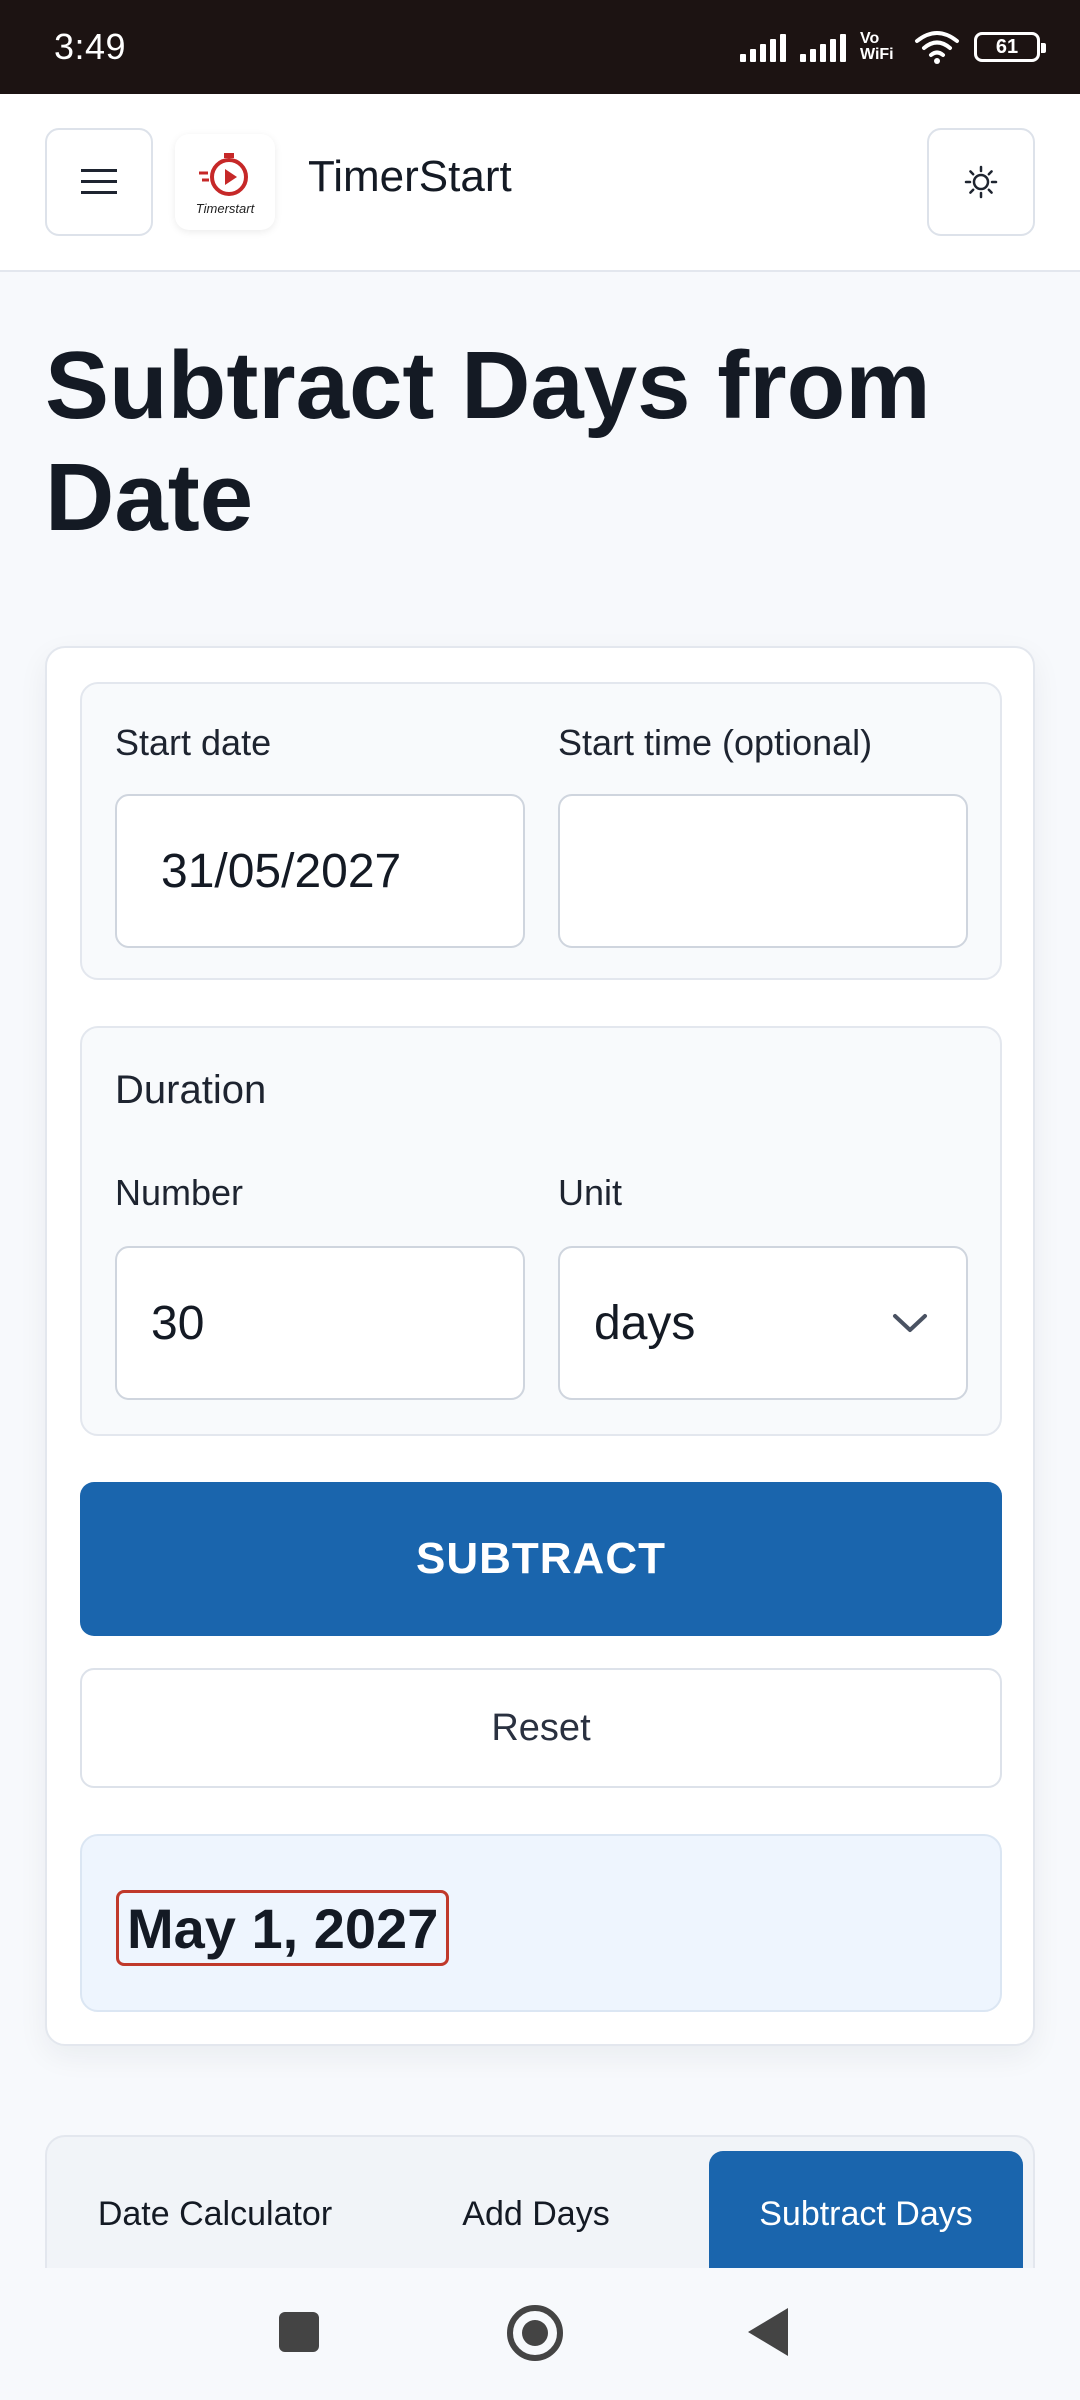 Image resolution: width=1080 pixels, height=2400 pixels. What do you see at coordinates (541, 1559) in the screenshot?
I see `subtract-button: SUBTRACT` at bounding box center [541, 1559].